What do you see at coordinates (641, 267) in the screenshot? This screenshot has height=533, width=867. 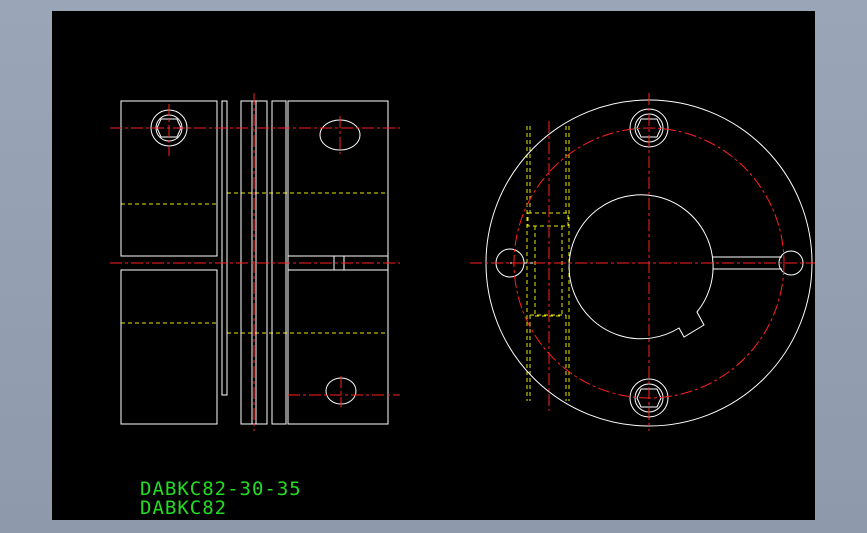 I see `bore-with-keyway` at bounding box center [641, 267].